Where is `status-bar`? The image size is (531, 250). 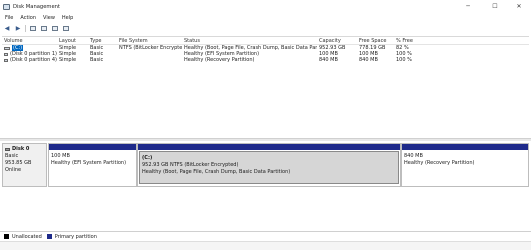
status-bar is located at coordinates (265, 245).